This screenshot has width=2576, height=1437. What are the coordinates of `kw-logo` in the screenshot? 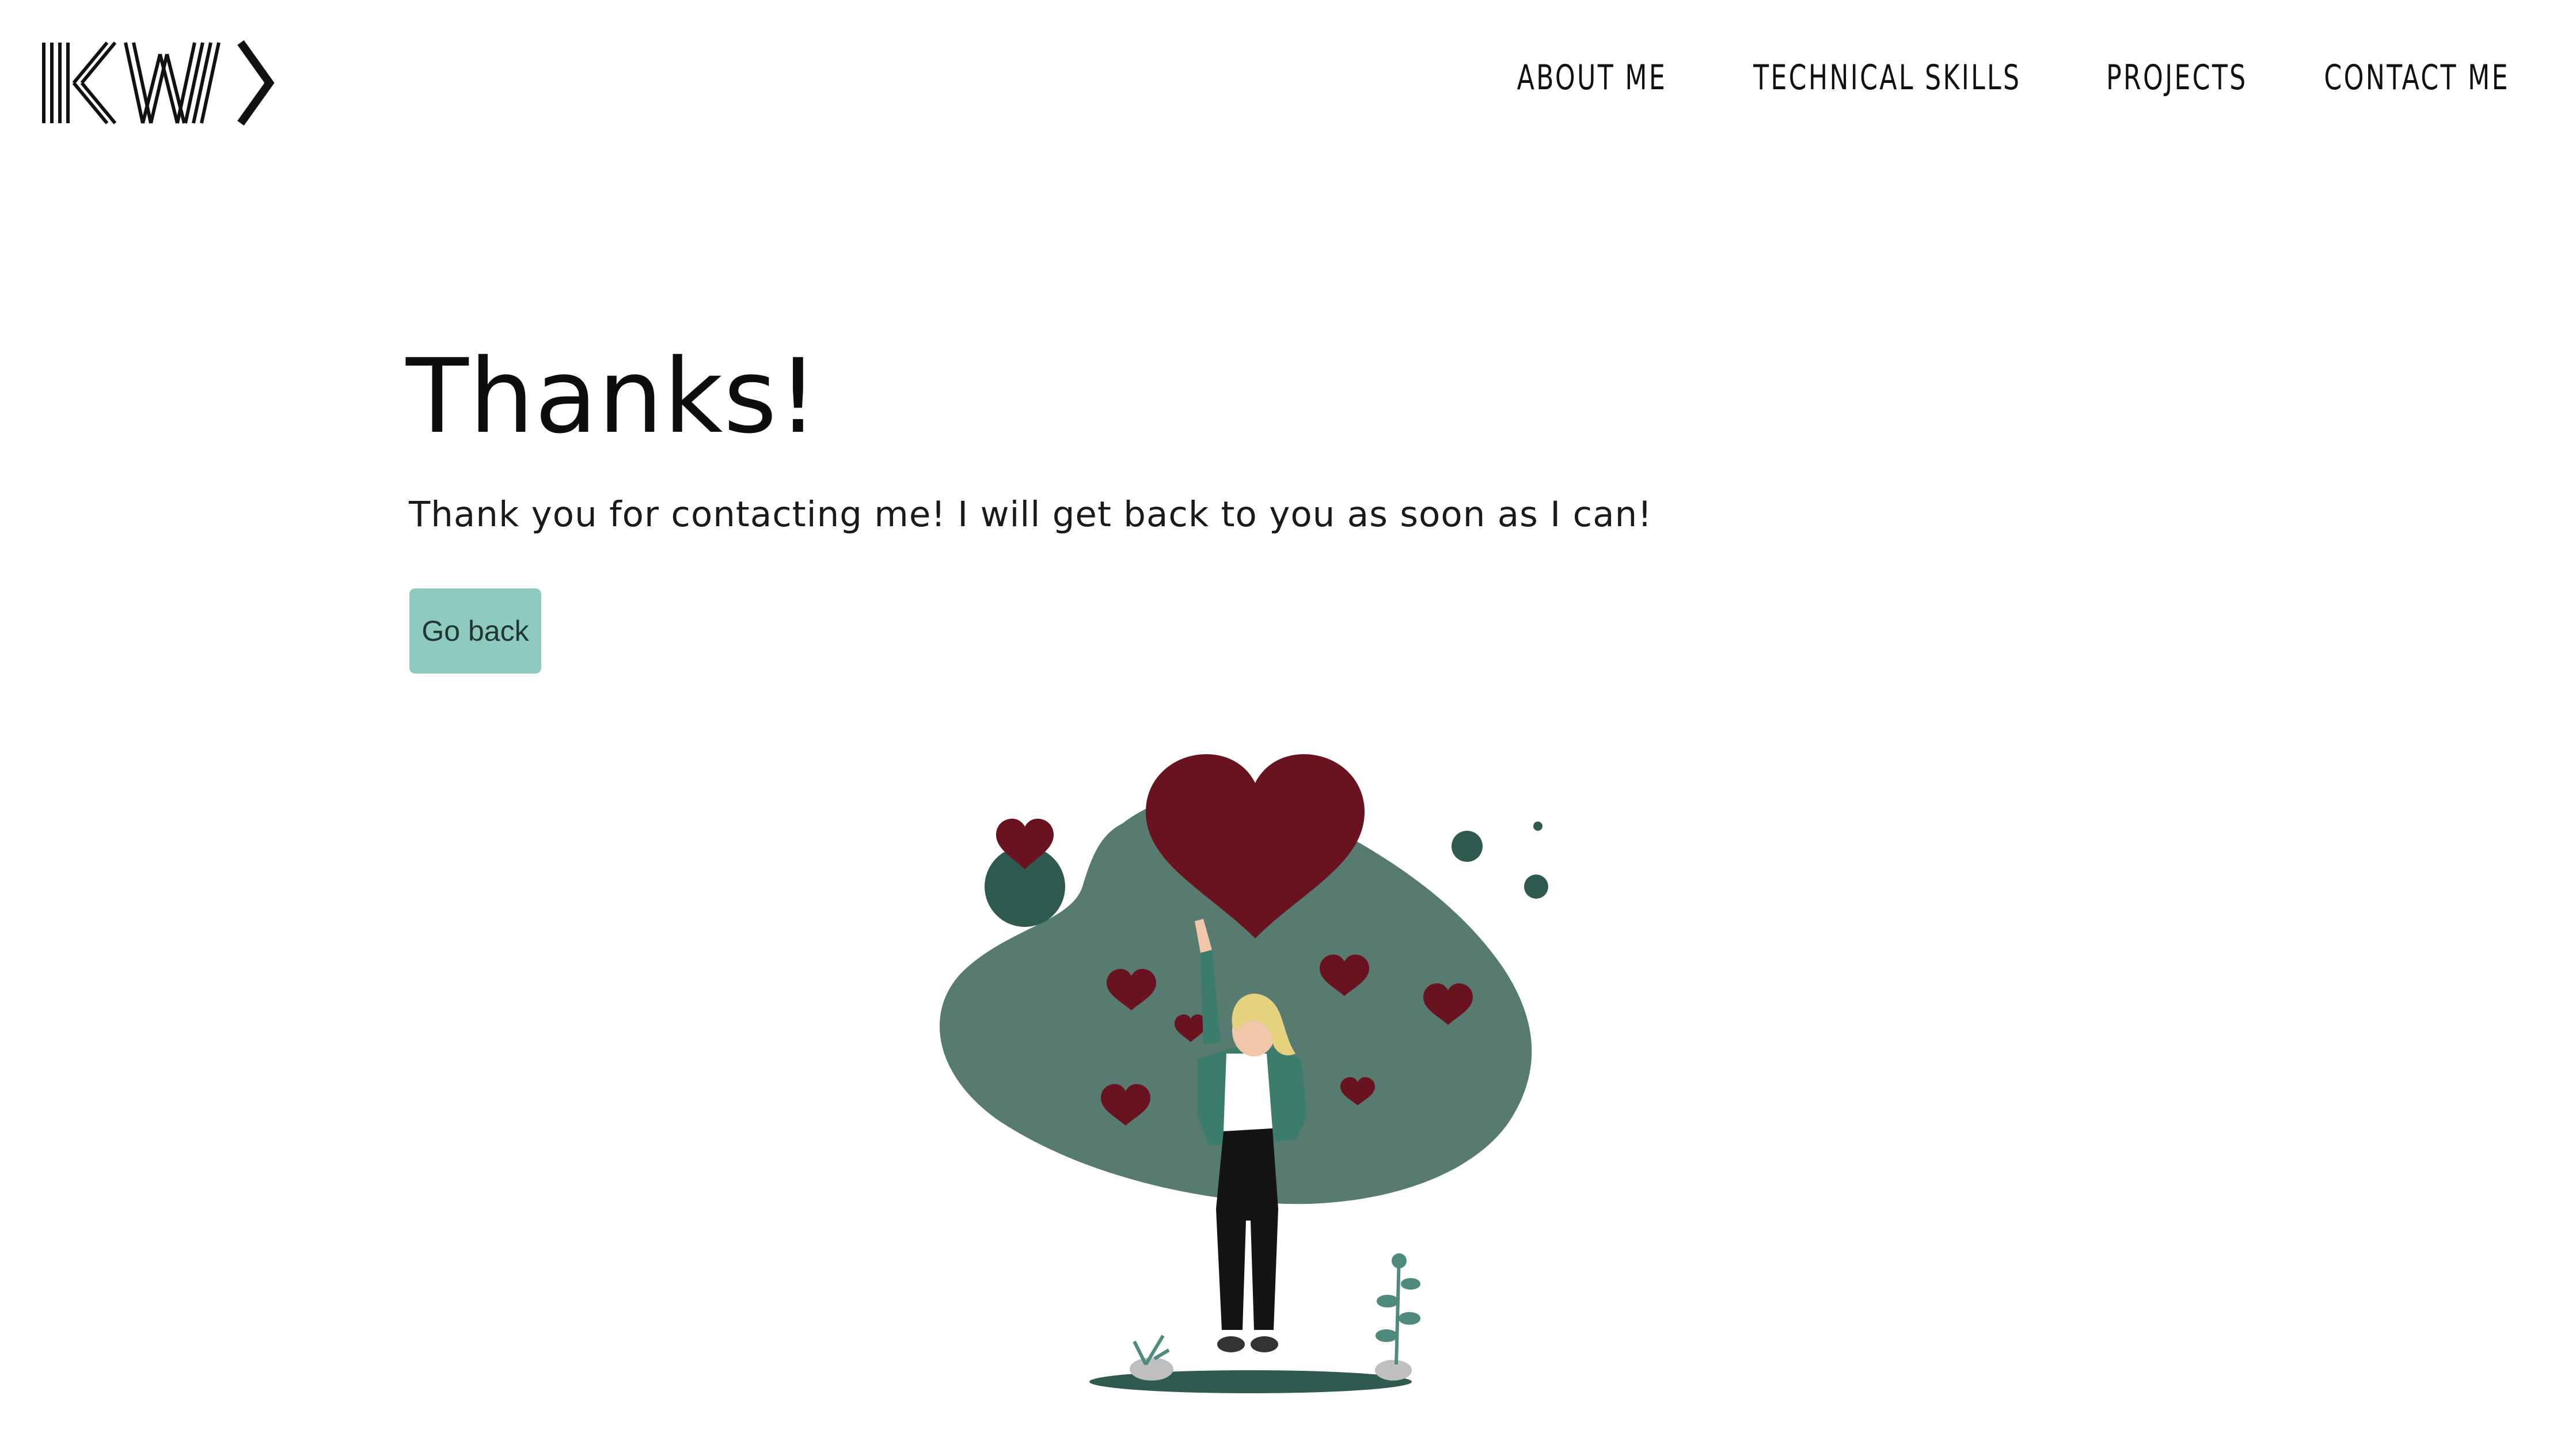 It's located at (163, 83).